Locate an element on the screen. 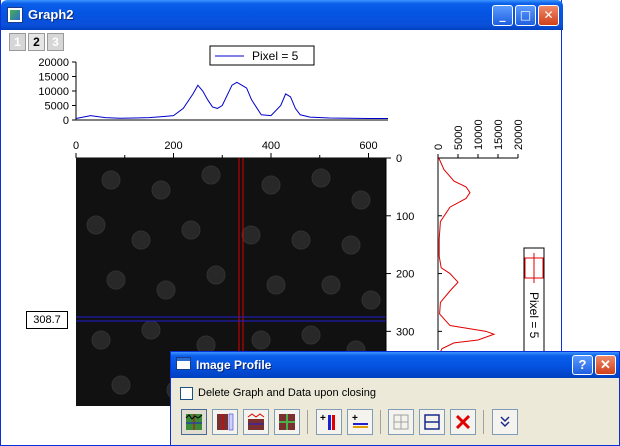 Image resolution: width=620 pixels, height=446 pixels. maximize-button: □ is located at coordinates (525, 15).